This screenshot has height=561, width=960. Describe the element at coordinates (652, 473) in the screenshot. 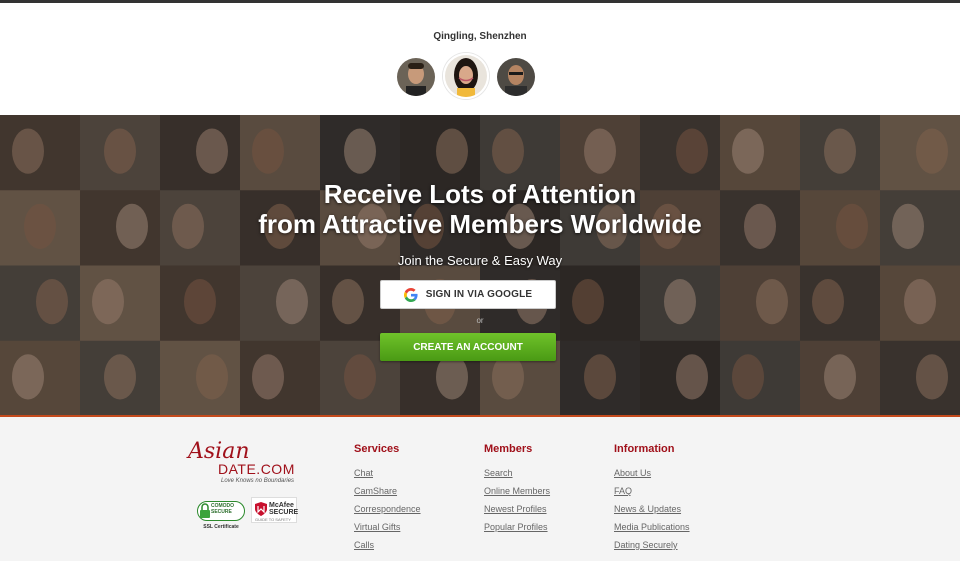

I see `footer-link-about-us: About Us` at that location.